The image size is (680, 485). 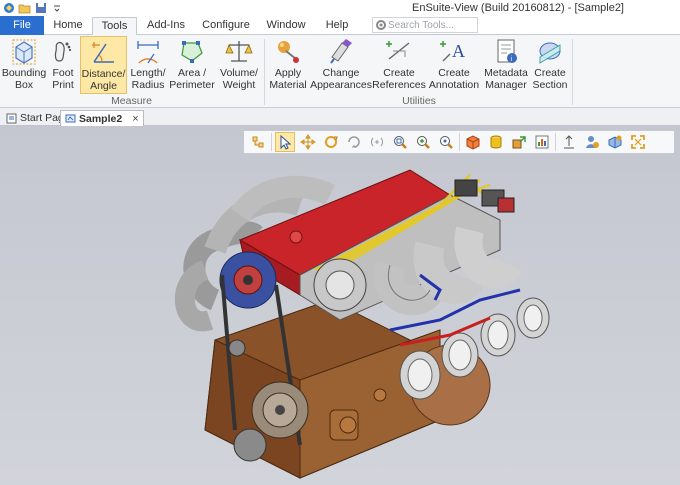 What do you see at coordinates (239, 51) in the screenshot?
I see `volume-weight-icon` at bounding box center [239, 51].